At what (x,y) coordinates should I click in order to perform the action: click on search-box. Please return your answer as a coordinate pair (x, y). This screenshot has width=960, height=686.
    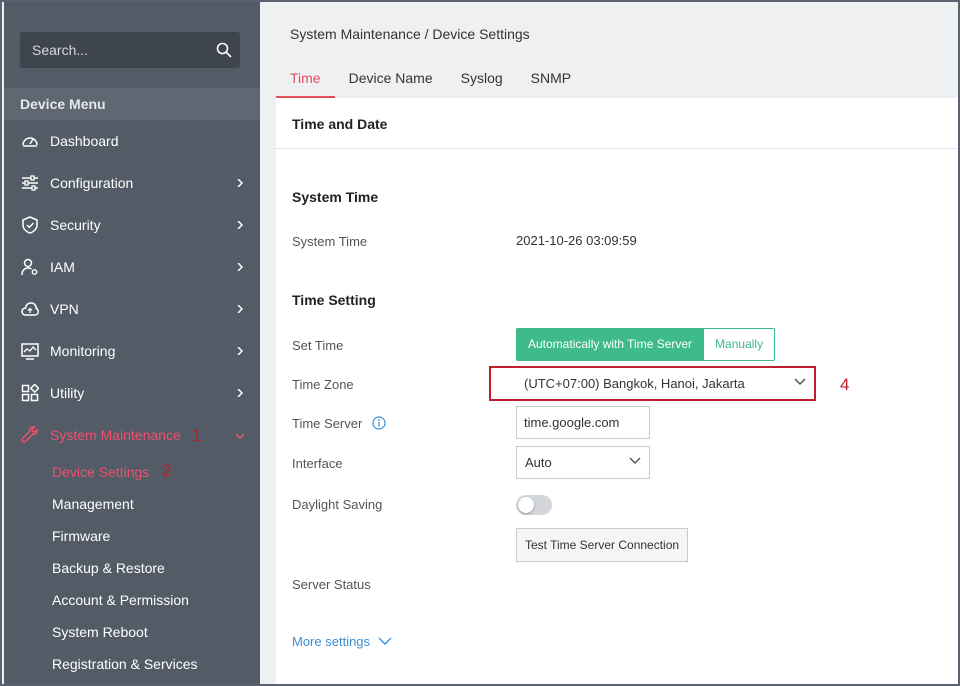
    Looking at the image, I should click on (130, 50).